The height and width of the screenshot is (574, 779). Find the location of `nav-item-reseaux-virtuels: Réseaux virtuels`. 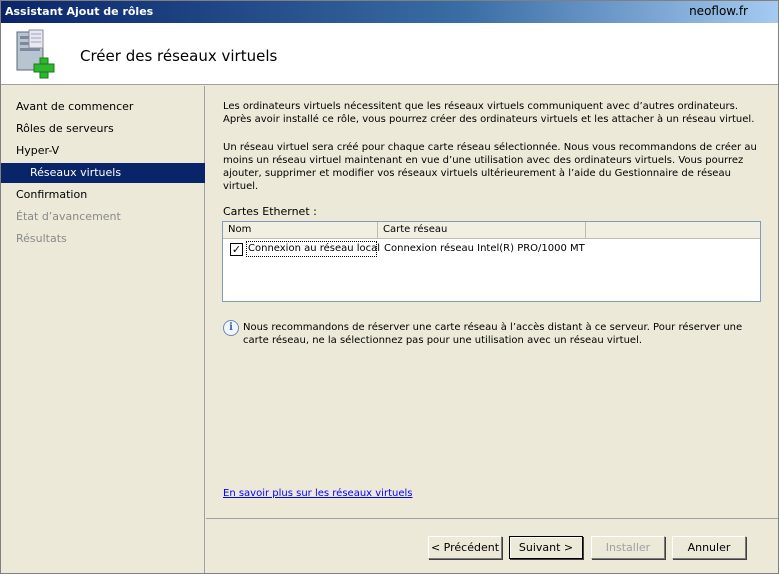

nav-item-reseaux-virtuels: Réseaux virtuels is located at coordinates (103, 173).